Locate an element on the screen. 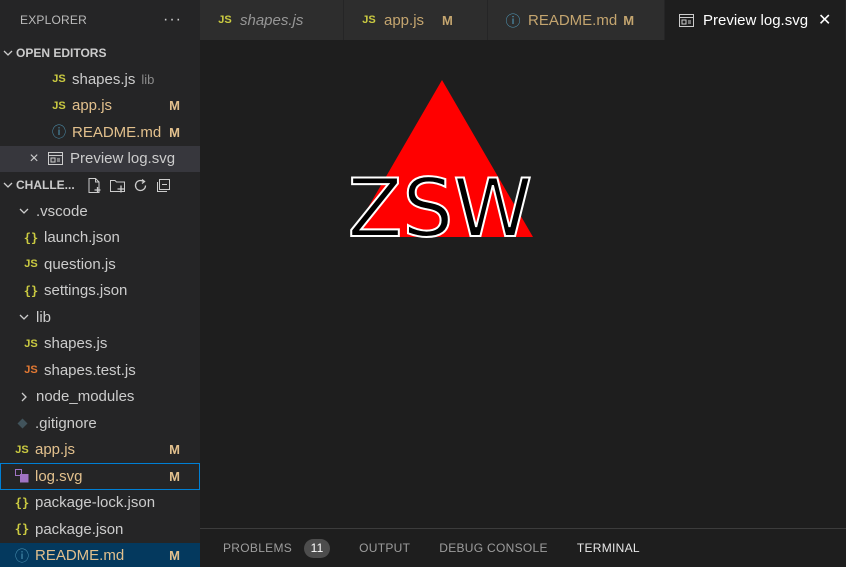 The width and height of the screenshot is (846, 567). folder-node-modules: node_modules is located at coordinates (100, 397).